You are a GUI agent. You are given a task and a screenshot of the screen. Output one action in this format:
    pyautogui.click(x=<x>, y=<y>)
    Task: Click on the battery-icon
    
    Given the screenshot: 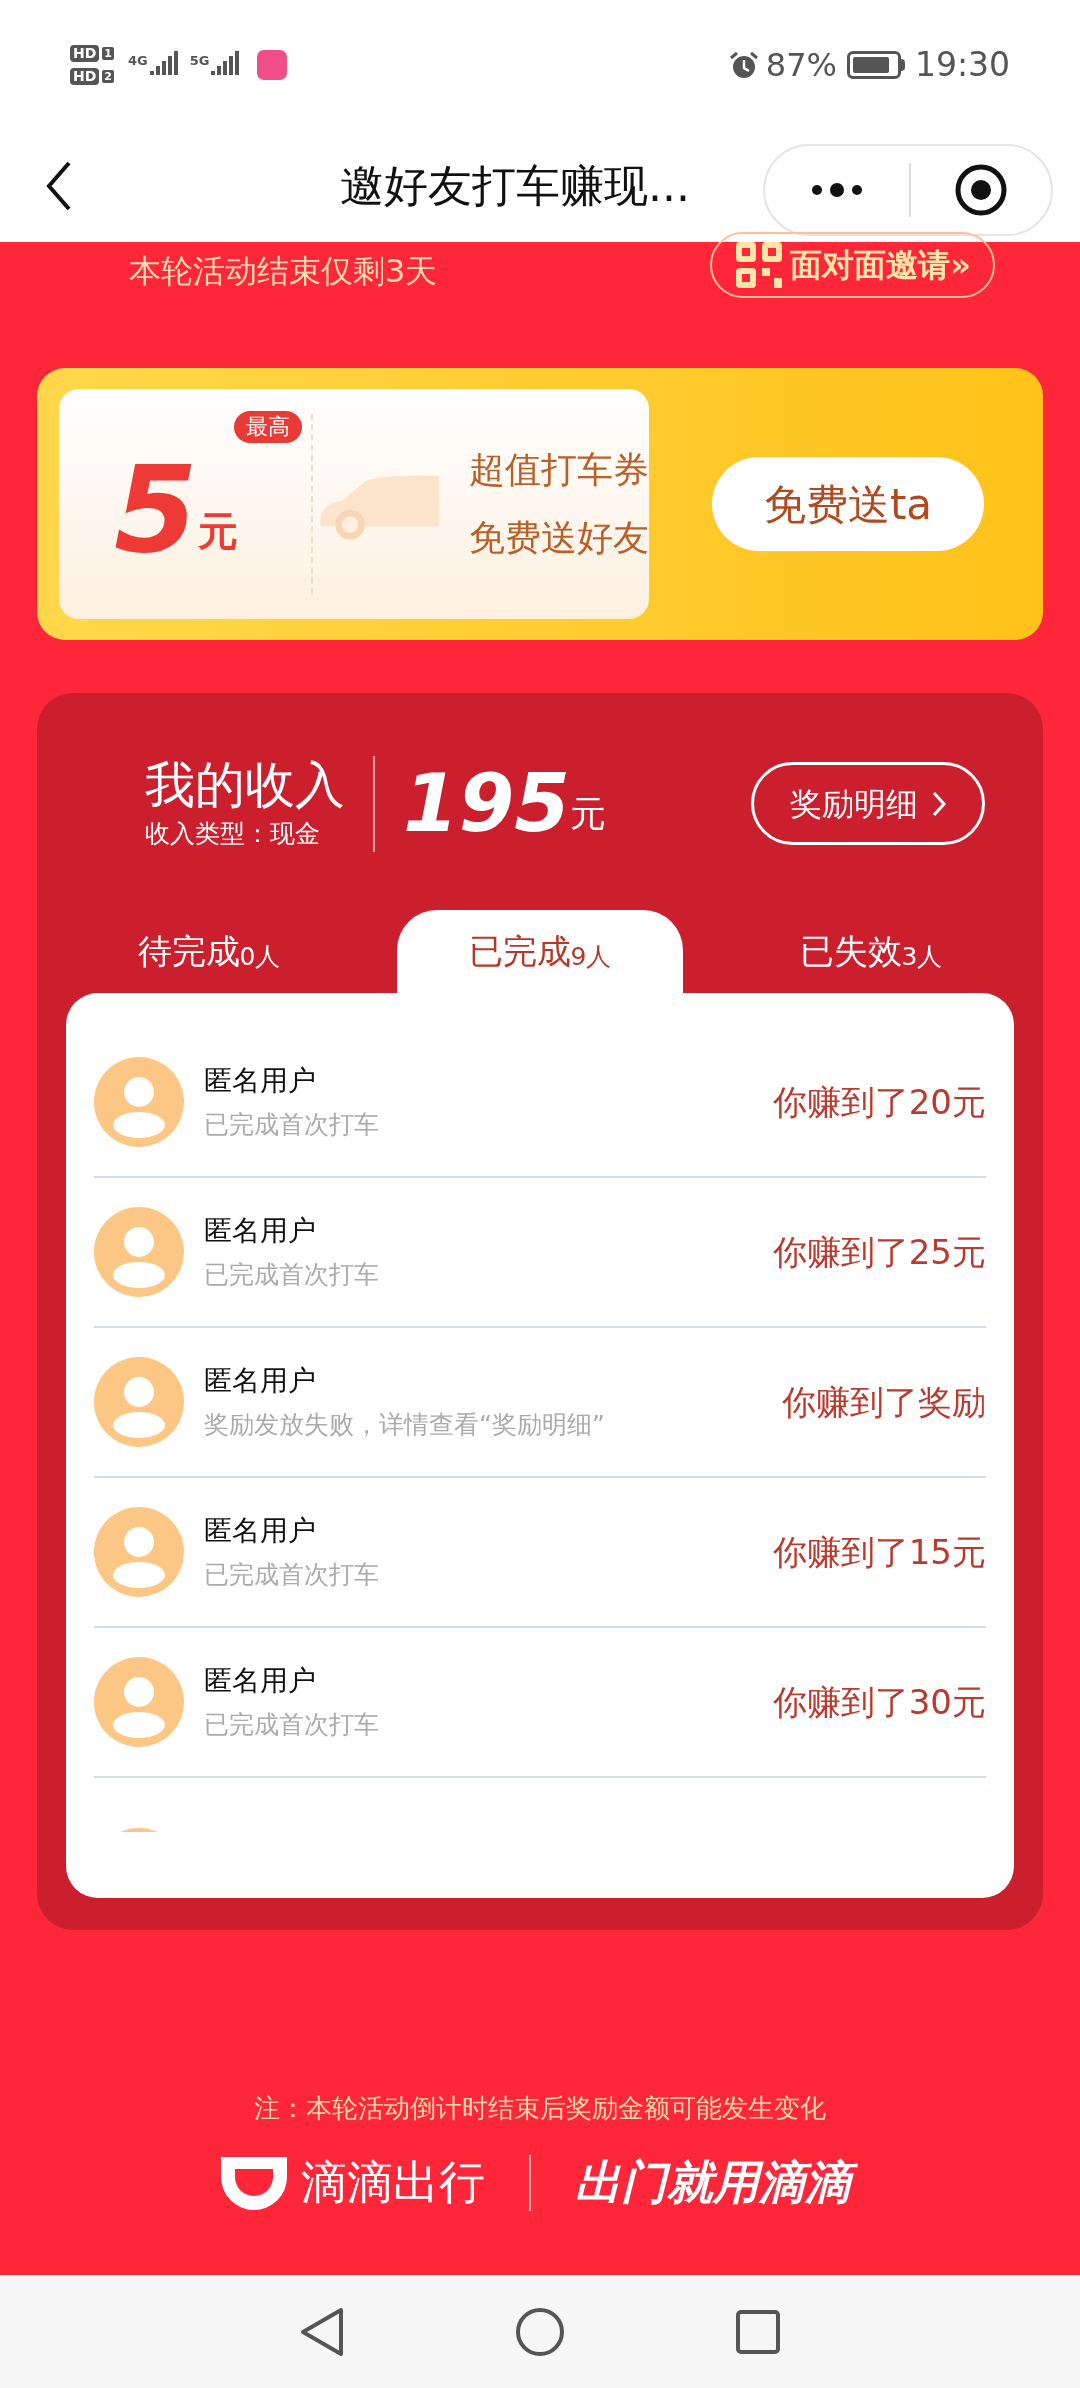 What is the action you would take?
    pyautogui.click(x=875, y=65)
    